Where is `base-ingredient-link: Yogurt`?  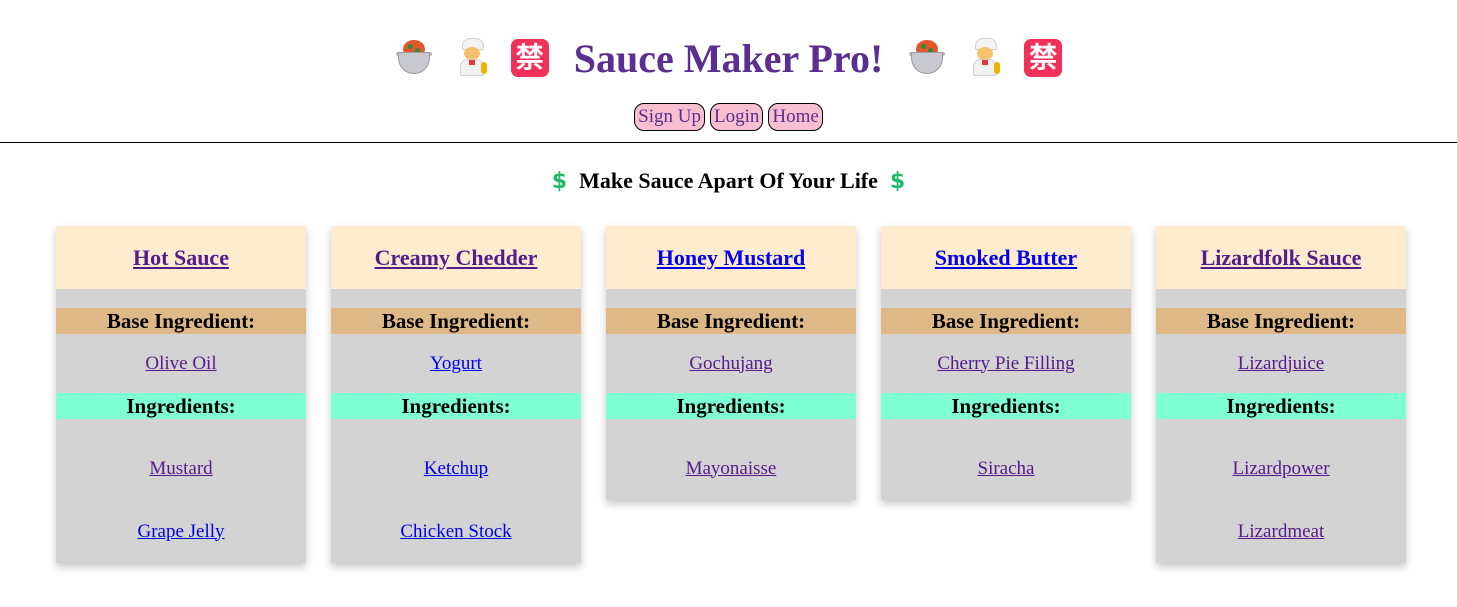
base-ingredient-link: Yogurt is located at coordinates (456, 364).